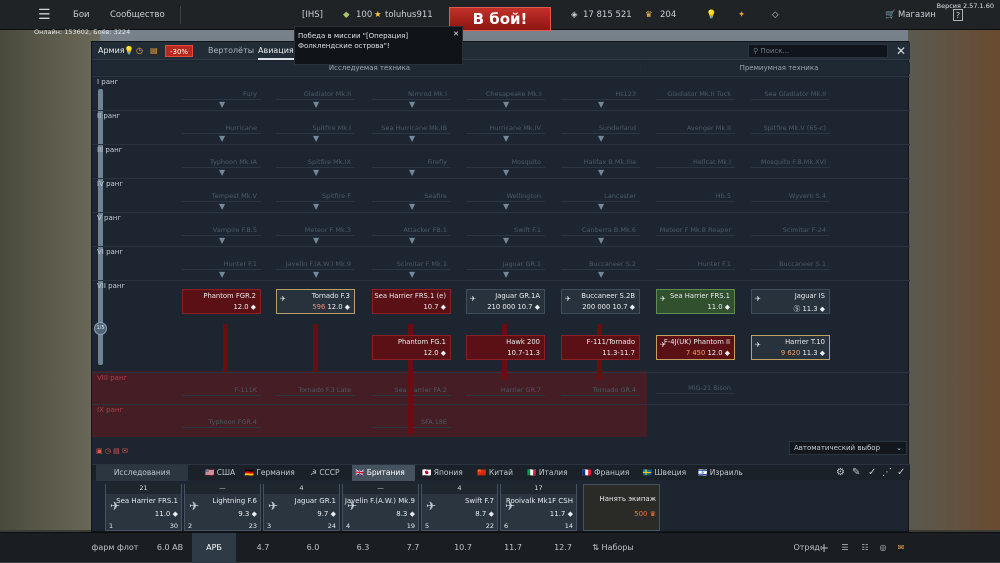 This screenshot has height=563, width=1000. What do you see at coordinates (500, 19) in the screenshot?
I see `to-battle-button: В бой!` at bounding box center [500, 19].